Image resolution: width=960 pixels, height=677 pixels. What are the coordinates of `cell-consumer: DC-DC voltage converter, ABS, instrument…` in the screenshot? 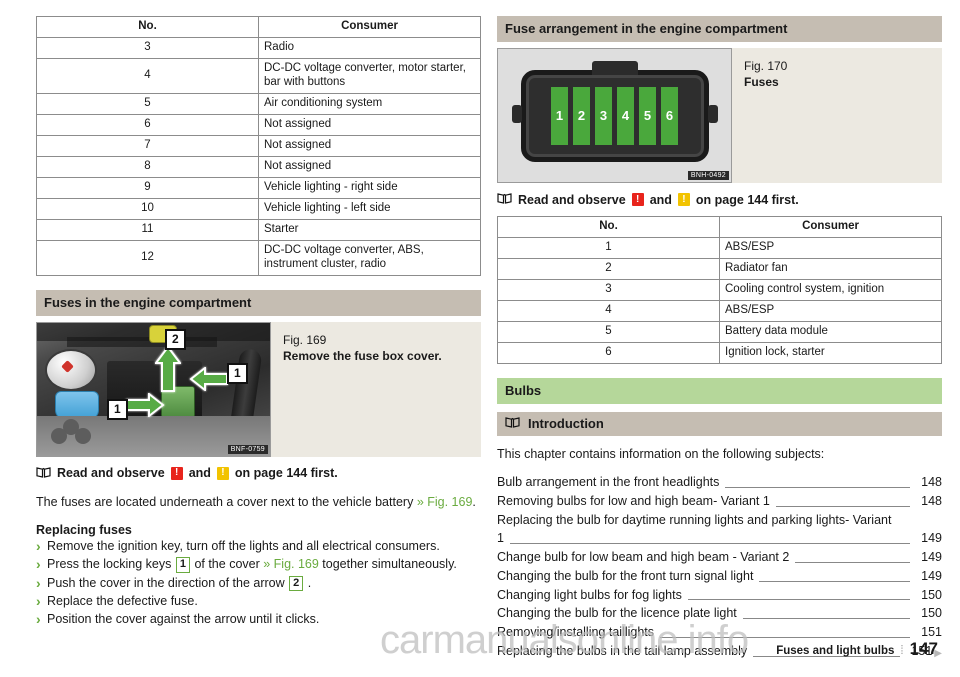 It's located at (369, 257).